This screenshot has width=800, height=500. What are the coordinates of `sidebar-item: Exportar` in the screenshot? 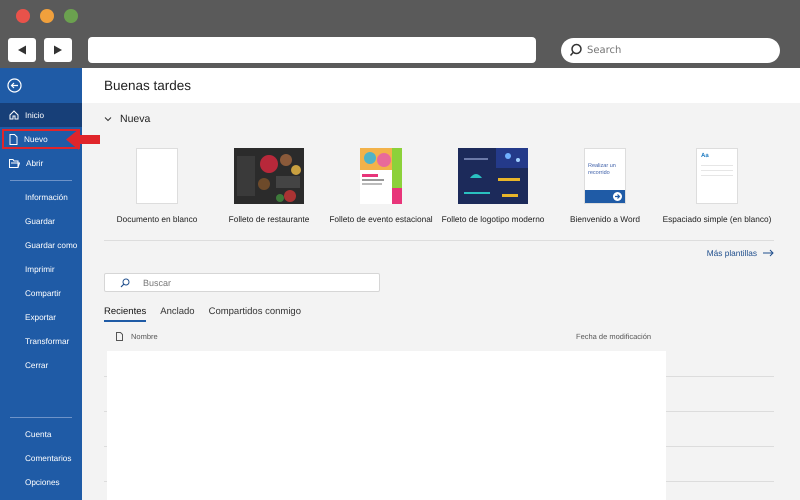 It's located at (41, 317).